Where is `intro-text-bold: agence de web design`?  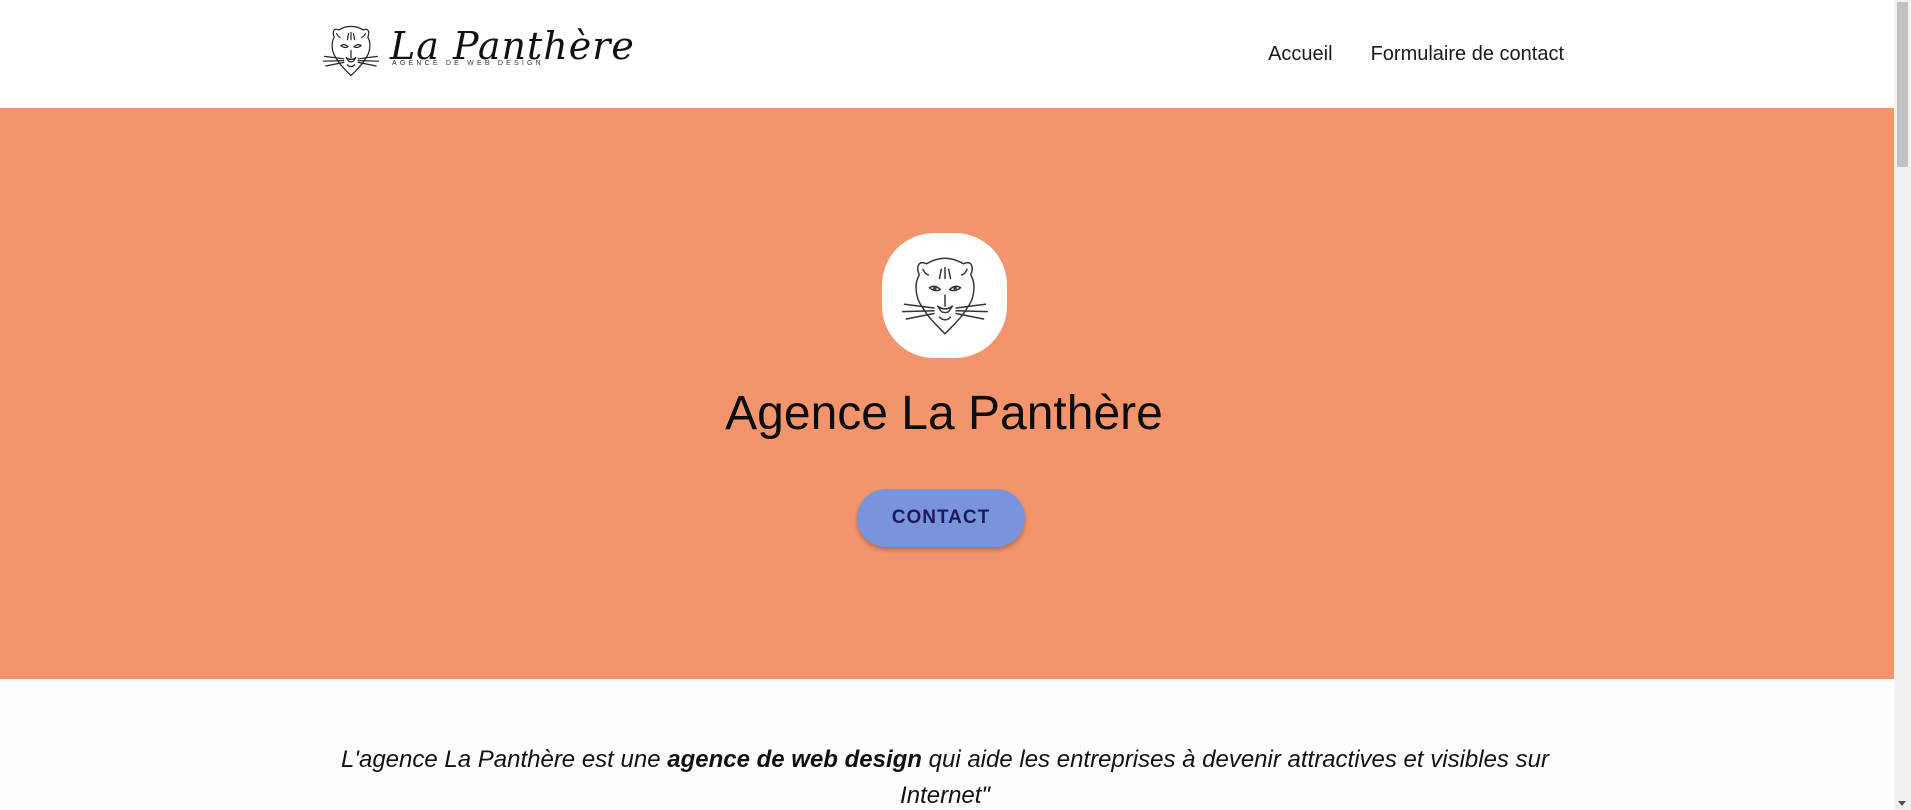 intro-text-bold: agence de web design is located at coordinates (794, 759).